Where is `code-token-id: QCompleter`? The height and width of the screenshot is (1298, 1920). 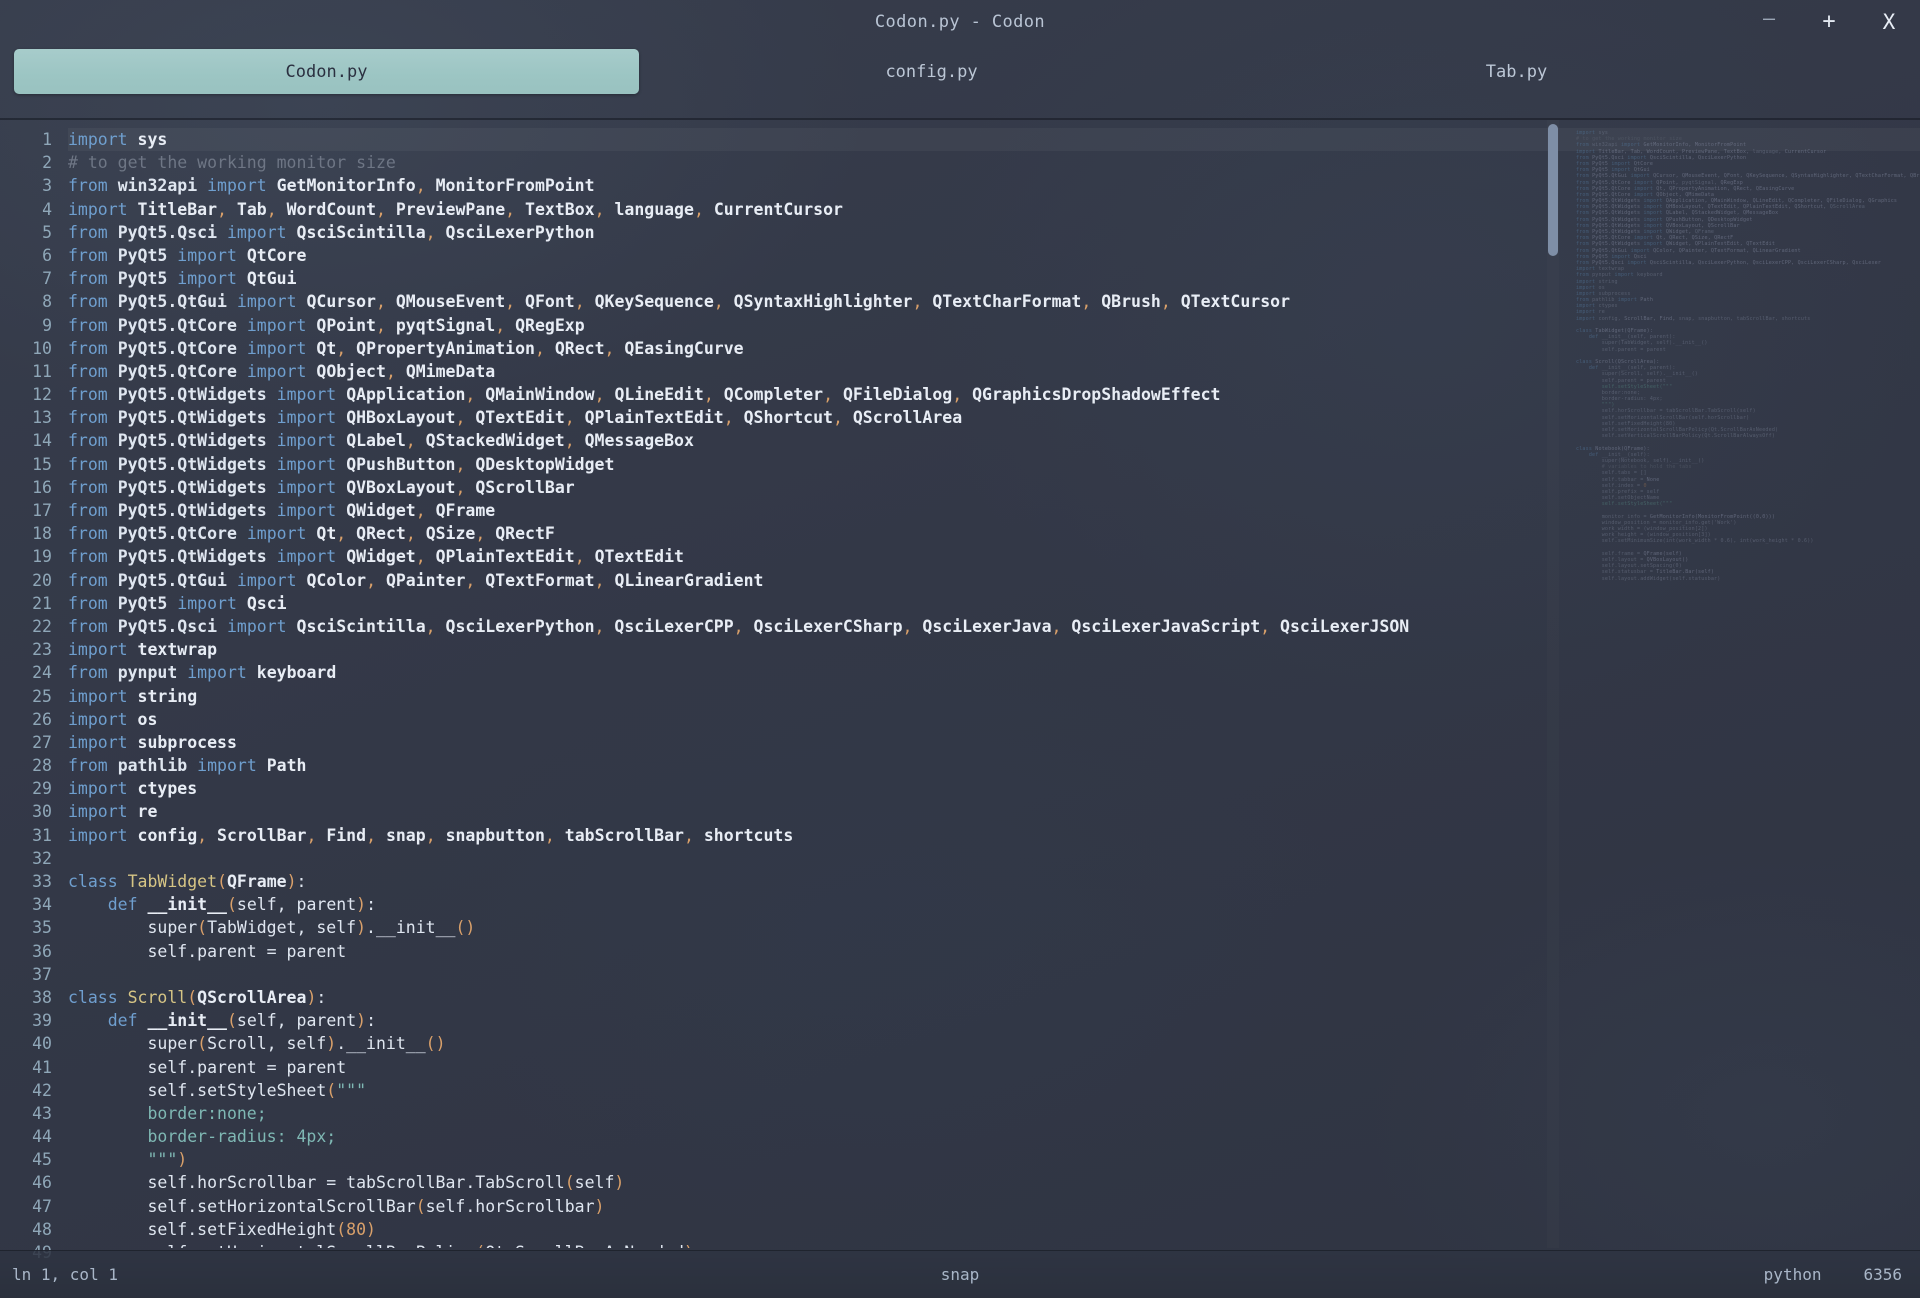
code-token-id: QCompleter is located at coordinates (773, 395).